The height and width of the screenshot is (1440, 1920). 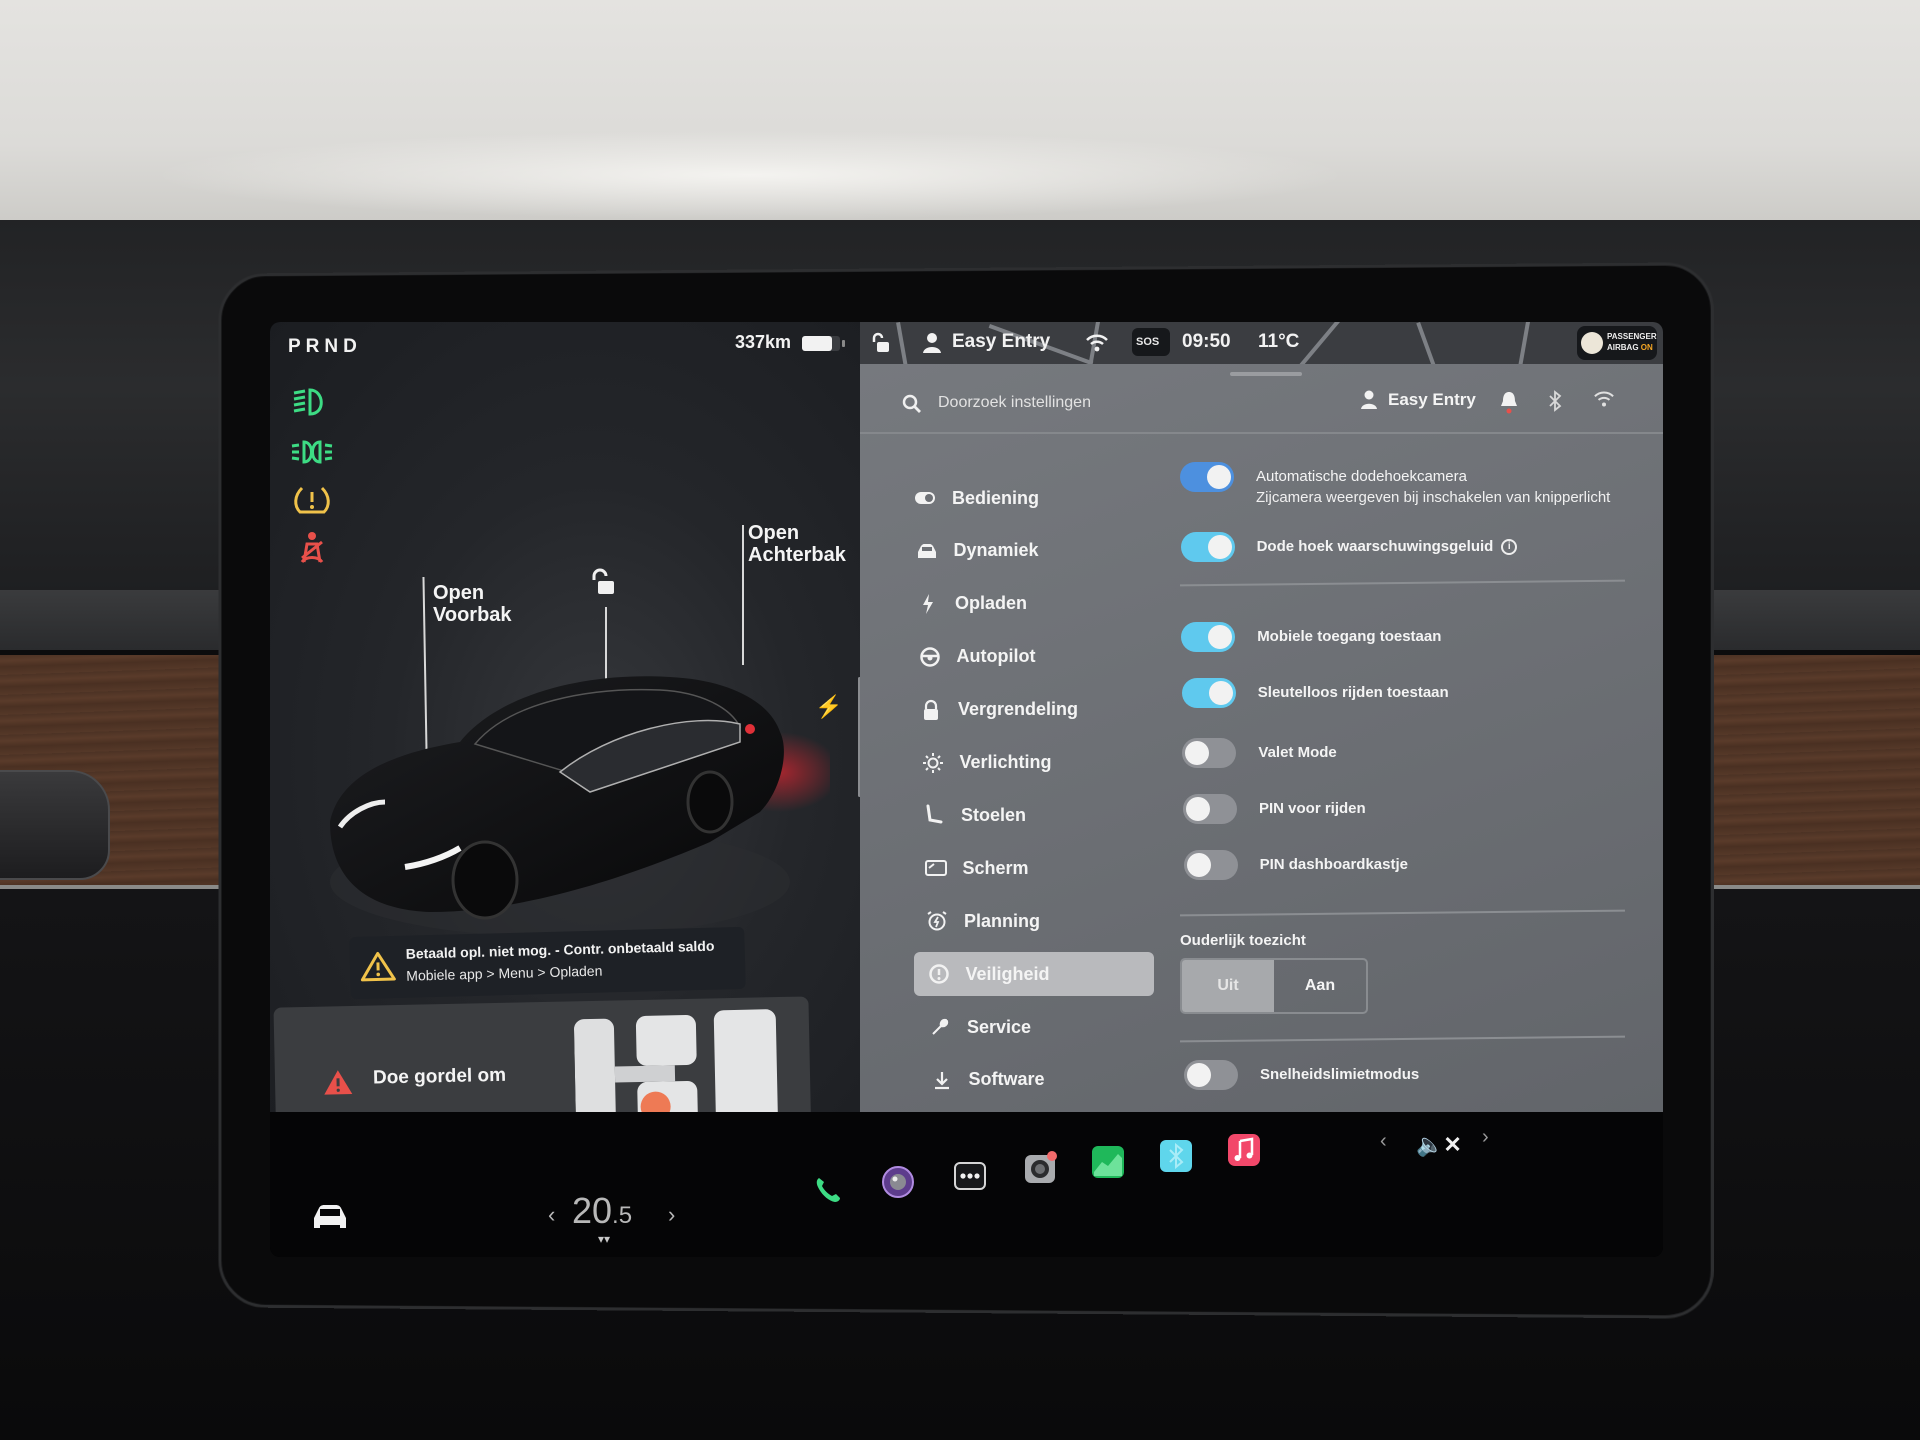 I want to click on option-row: Snelheidslimietmodus, so click(x=1414, y=1075).